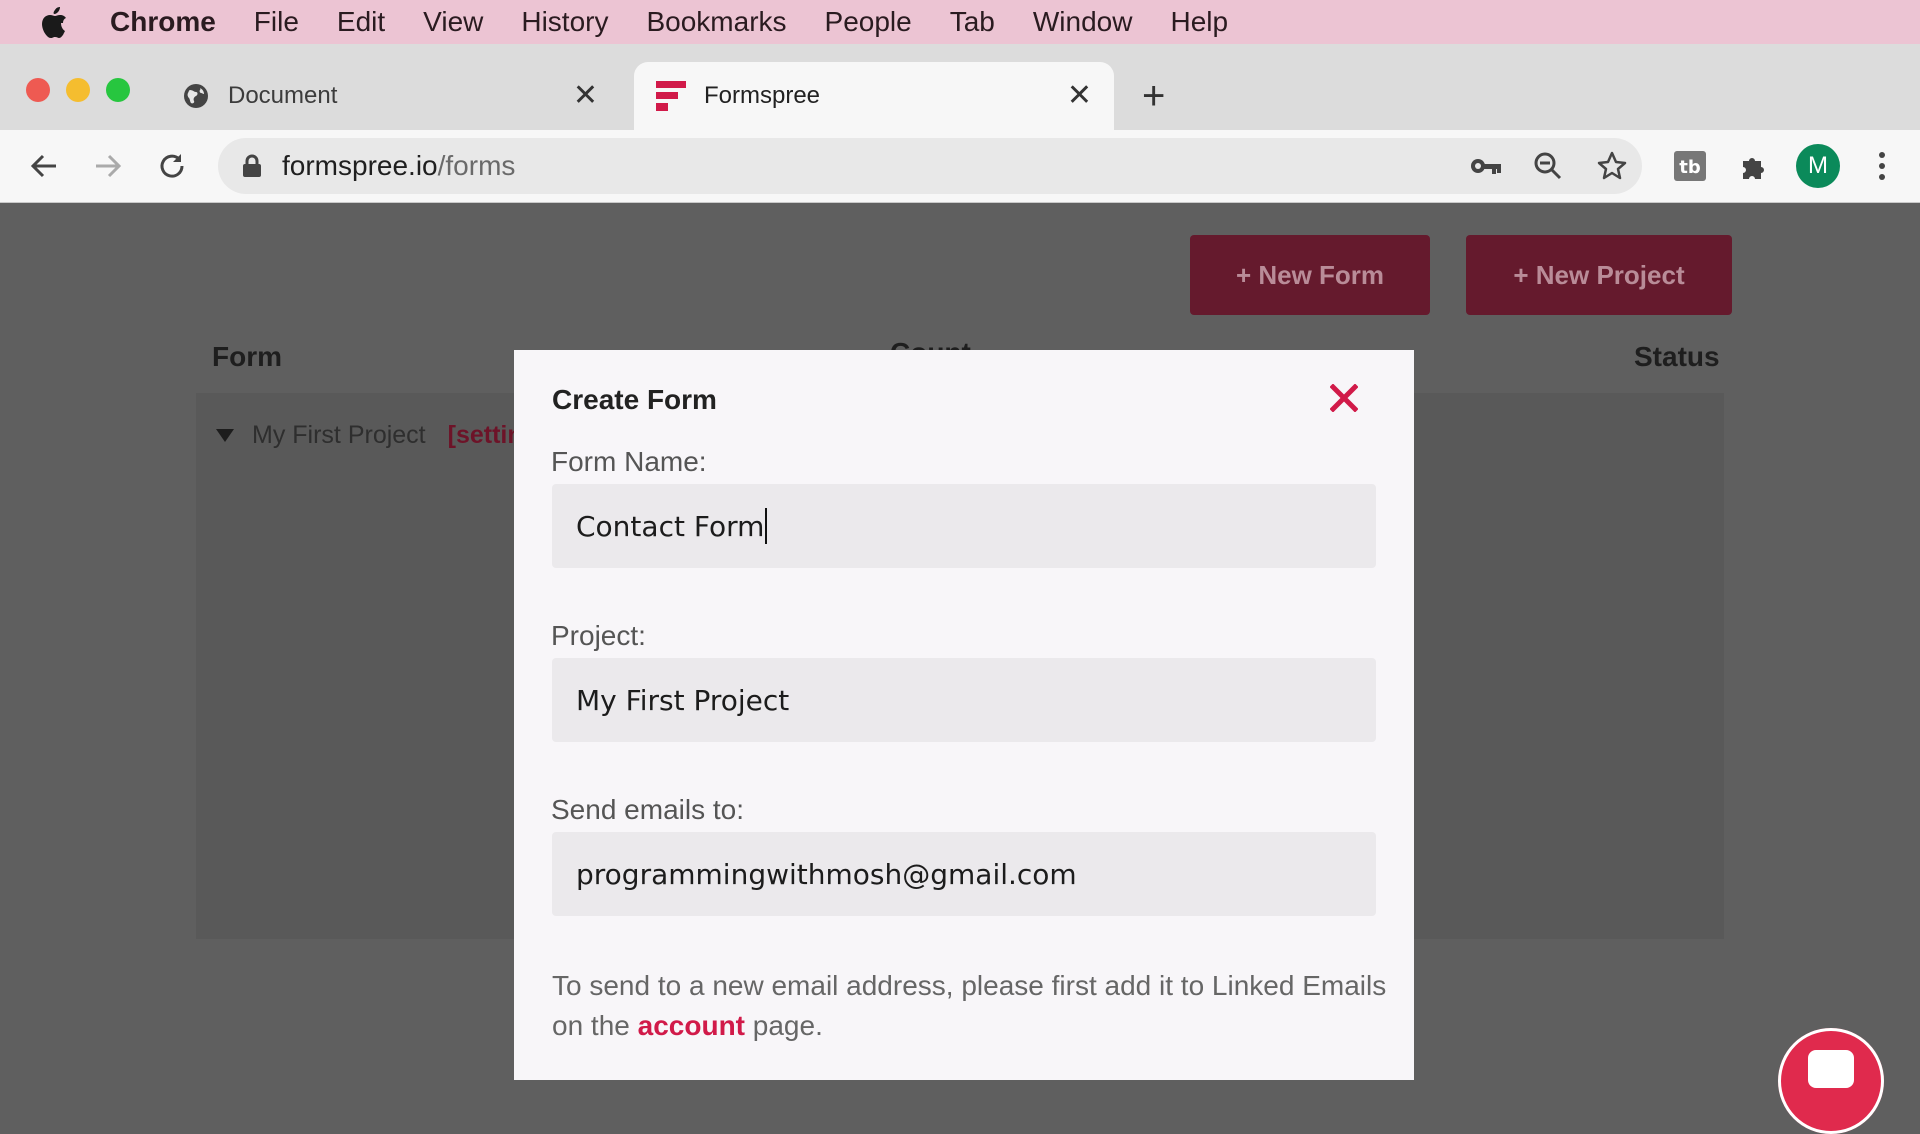  What do you see at coordinates (1818, 166) in the screenshot?
I see `avatar: M` at bounding box center [1818, 166].